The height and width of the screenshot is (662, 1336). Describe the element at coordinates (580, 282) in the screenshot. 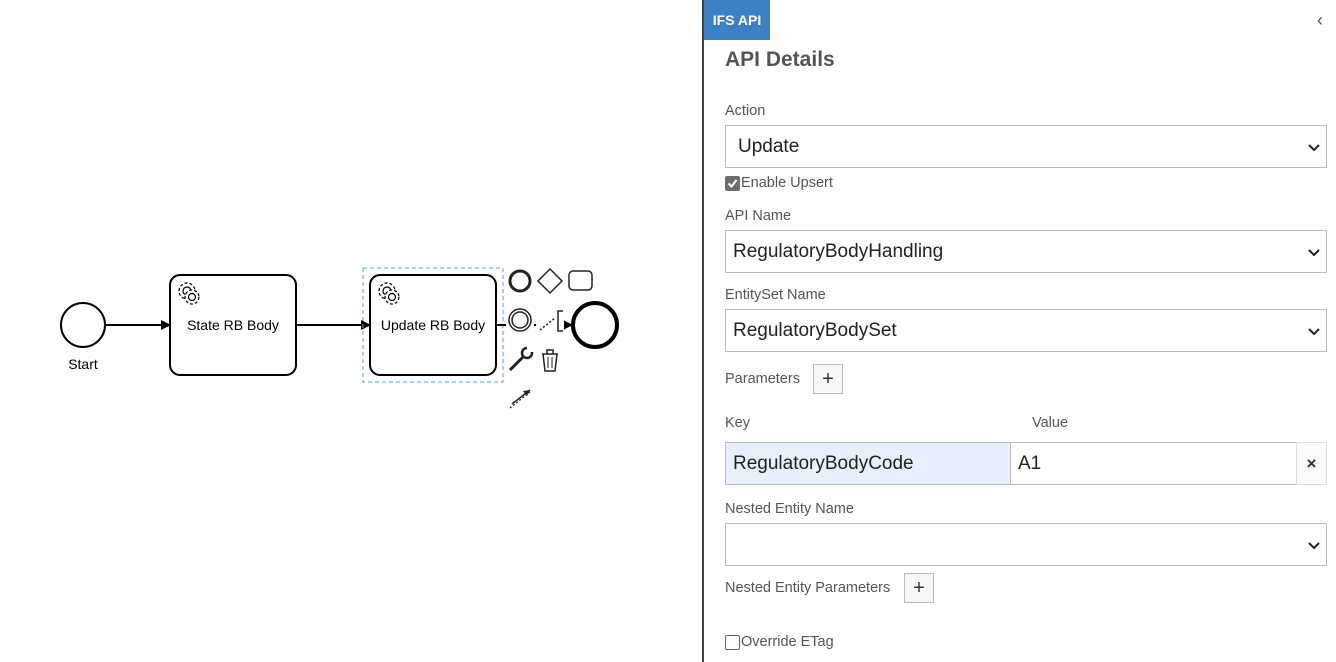

I see `task-icon` at that location.